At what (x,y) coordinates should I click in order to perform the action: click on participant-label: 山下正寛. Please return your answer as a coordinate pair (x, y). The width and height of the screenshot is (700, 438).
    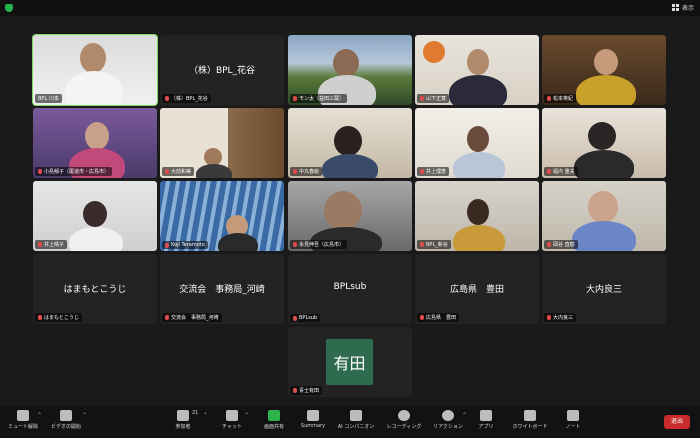
    Looking at the image, I should click on (433, 98).